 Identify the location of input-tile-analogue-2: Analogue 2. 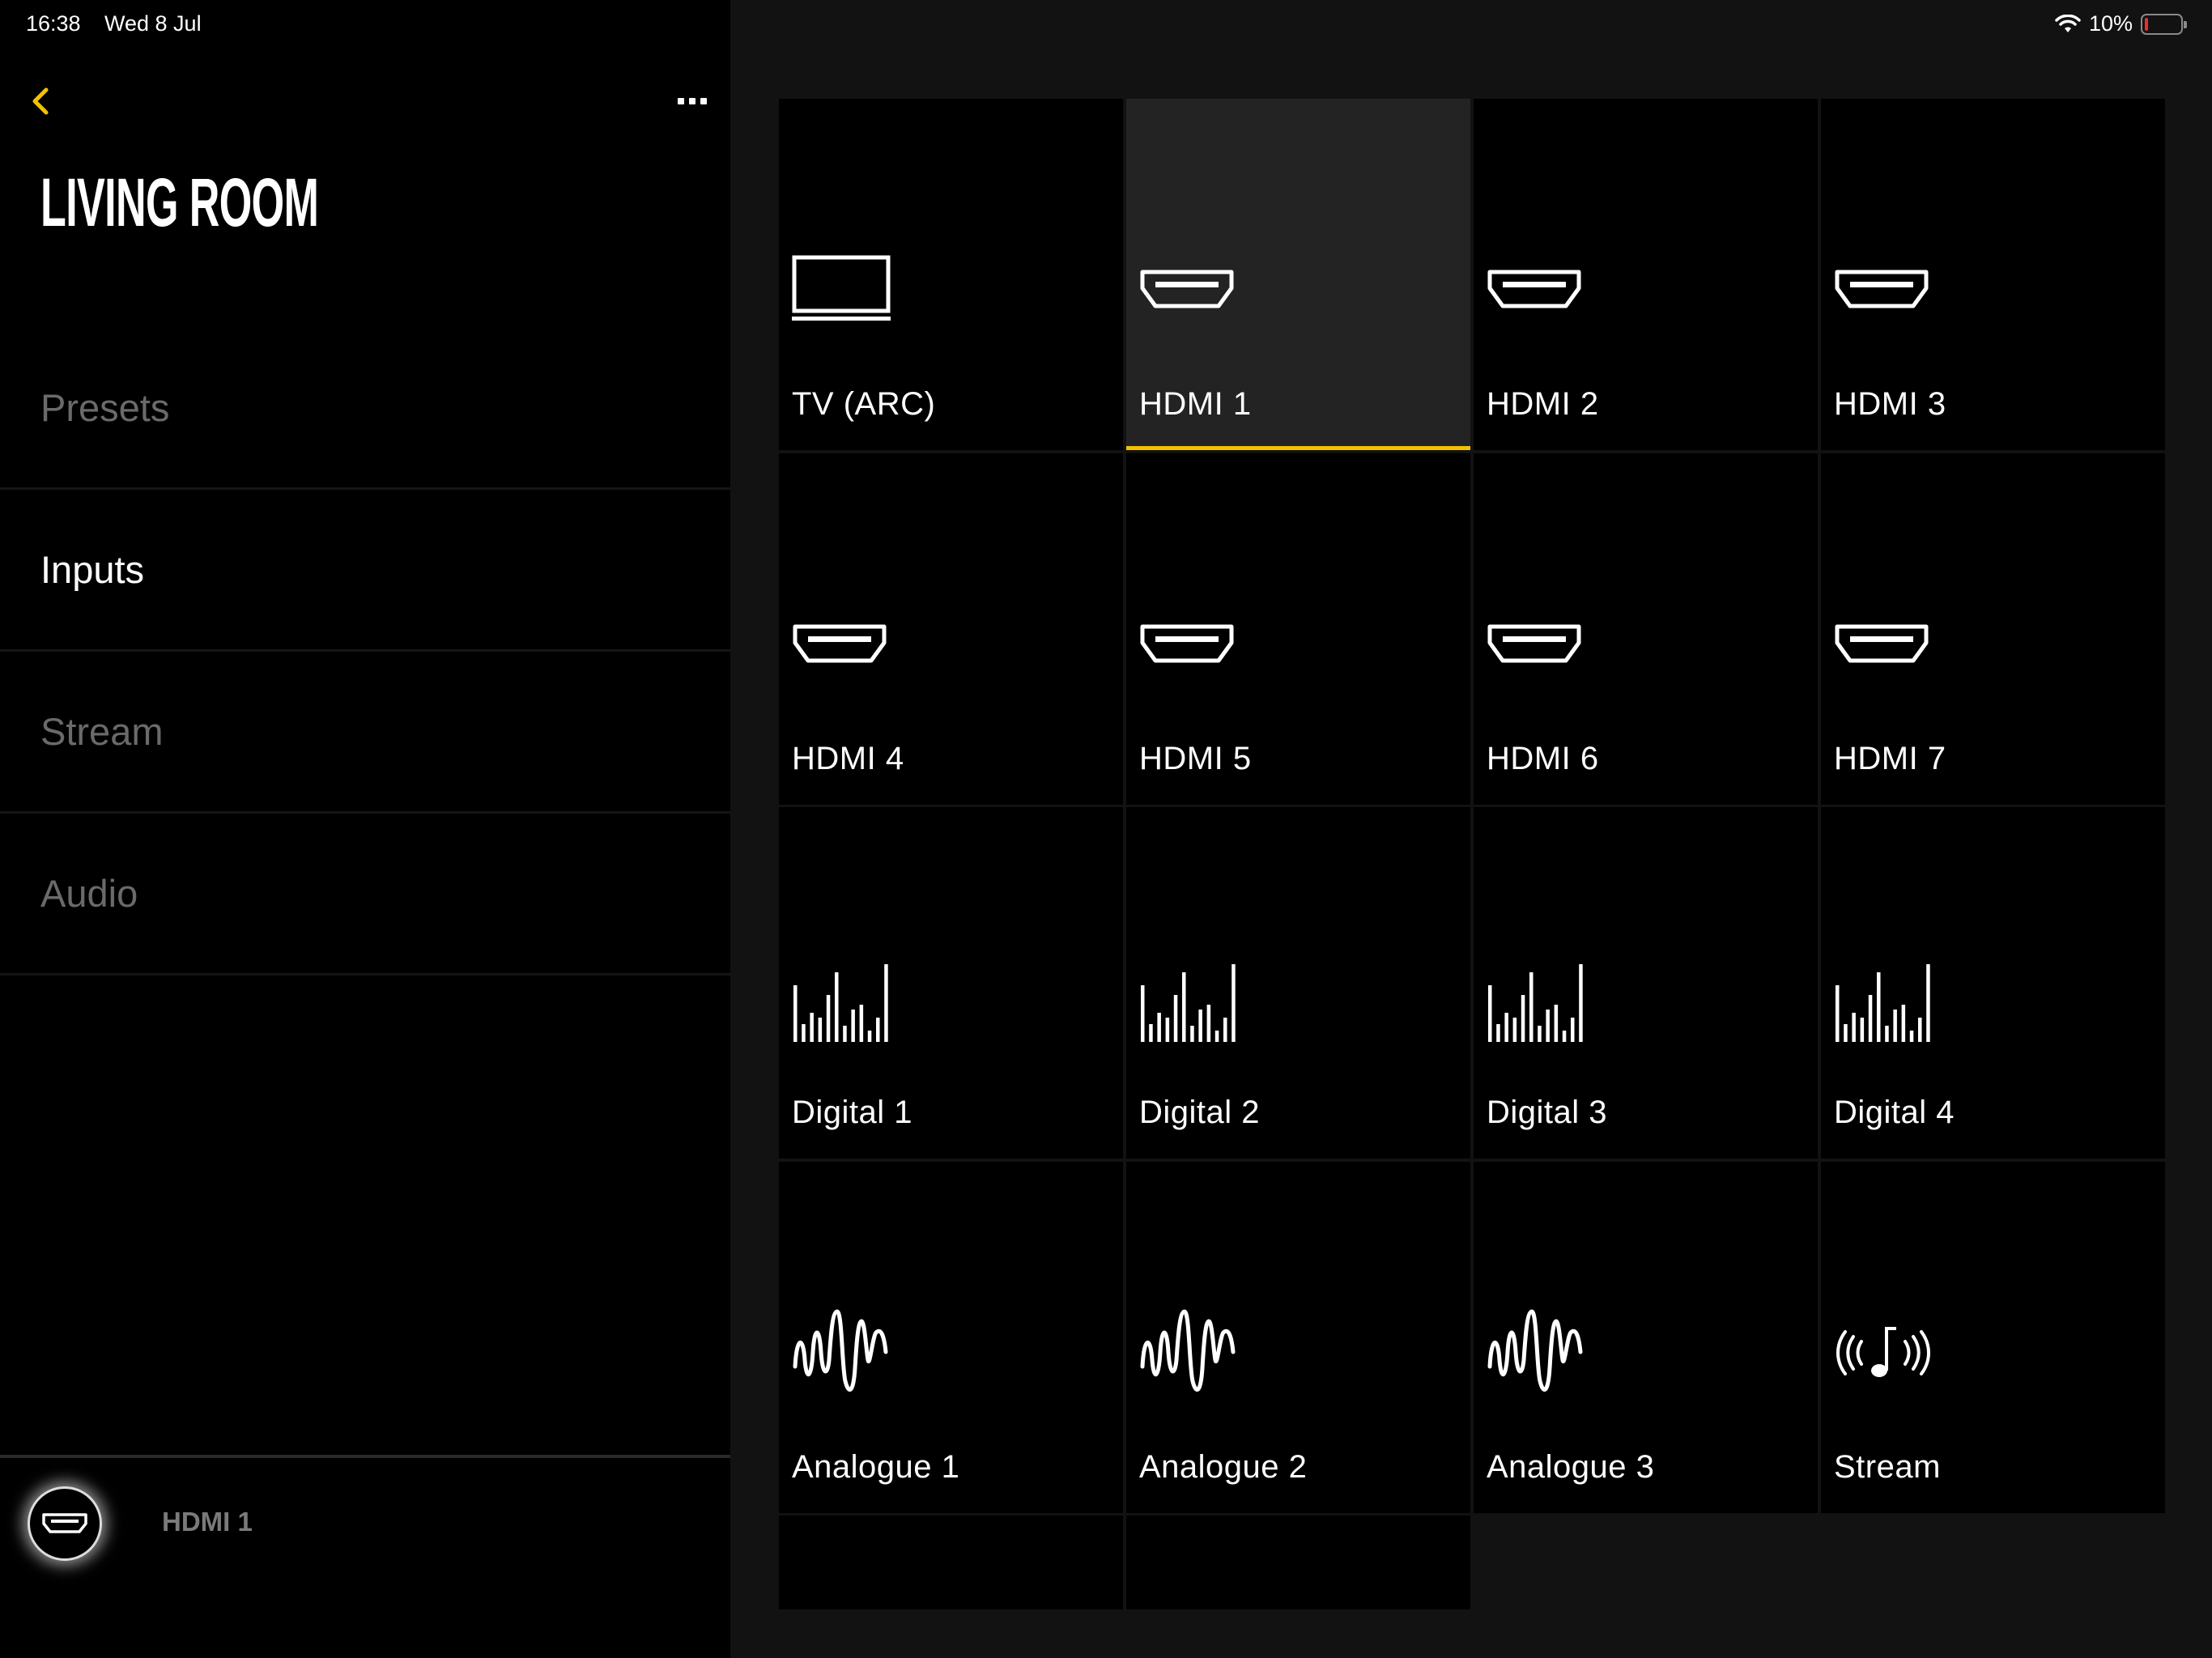
(1298, 1337).